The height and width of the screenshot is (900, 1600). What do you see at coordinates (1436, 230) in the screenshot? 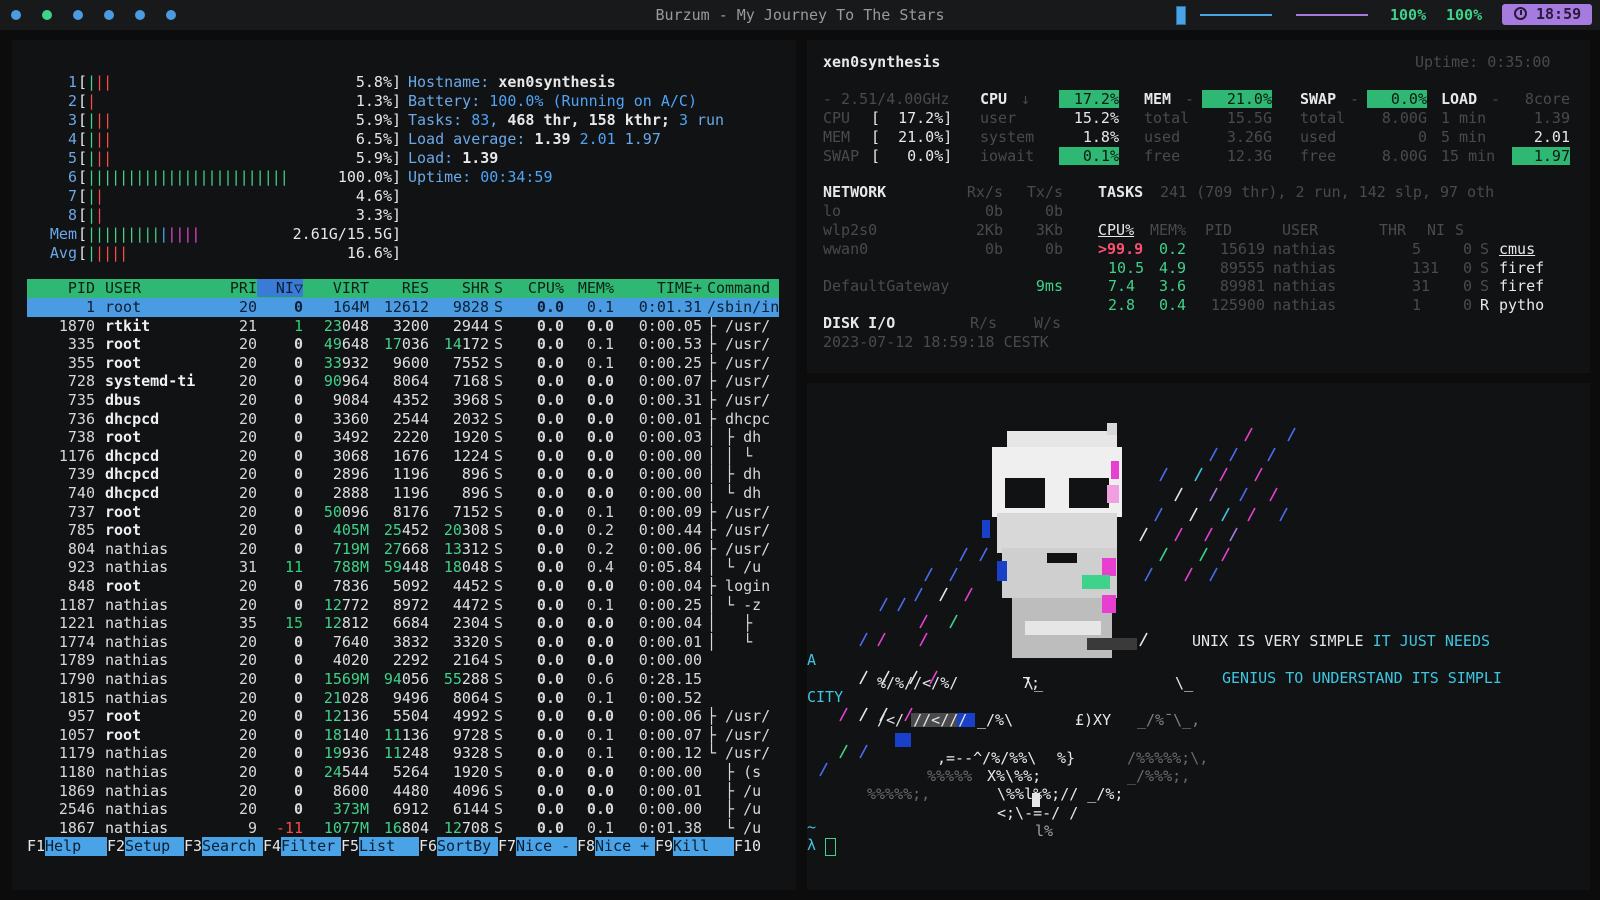
I see `tasks-header-ni: NI` at bounding box center [1436, 230].